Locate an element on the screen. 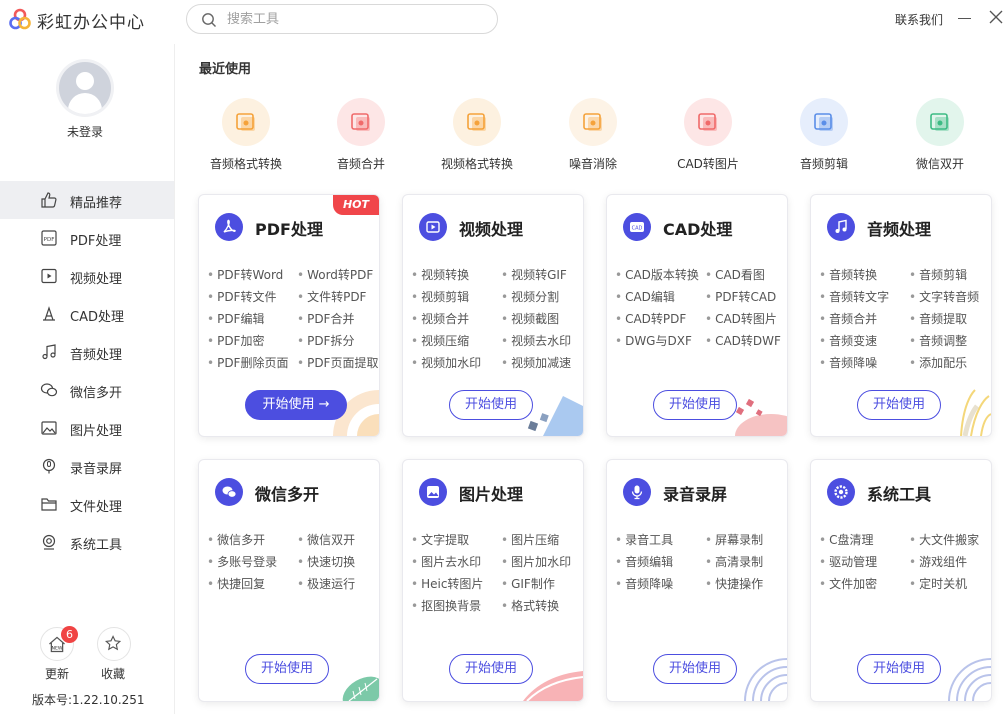  feature-link: 视频加水印 is located at coordinates (446, 362).